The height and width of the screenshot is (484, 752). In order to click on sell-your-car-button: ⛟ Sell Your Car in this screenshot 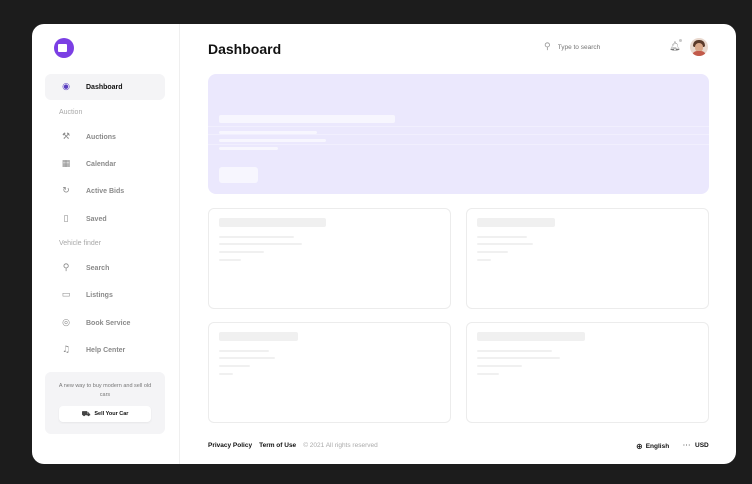, I will do `click(105, 414)`.